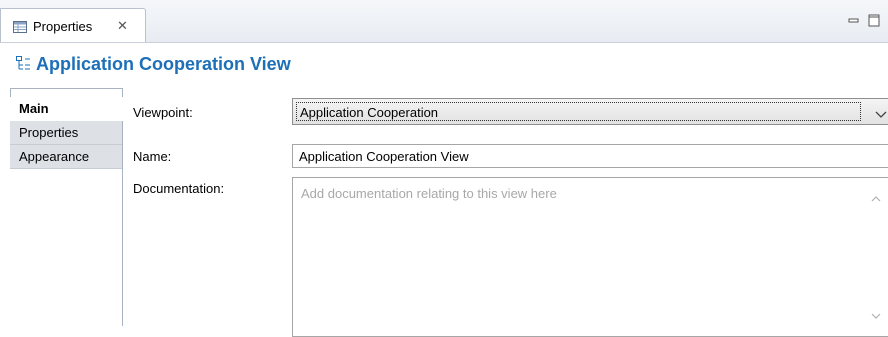  Describe the element at coordinates (590, 156) in the screenshot. I see `name-field` at that location.